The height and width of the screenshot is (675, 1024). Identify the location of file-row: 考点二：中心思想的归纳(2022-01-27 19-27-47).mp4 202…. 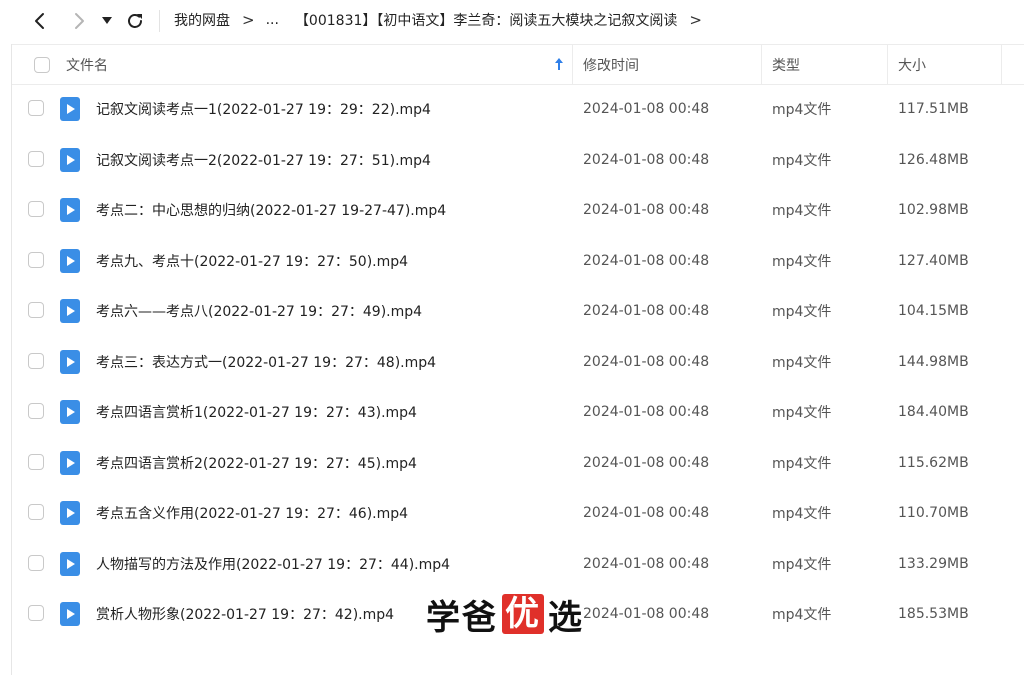
(518, 210).